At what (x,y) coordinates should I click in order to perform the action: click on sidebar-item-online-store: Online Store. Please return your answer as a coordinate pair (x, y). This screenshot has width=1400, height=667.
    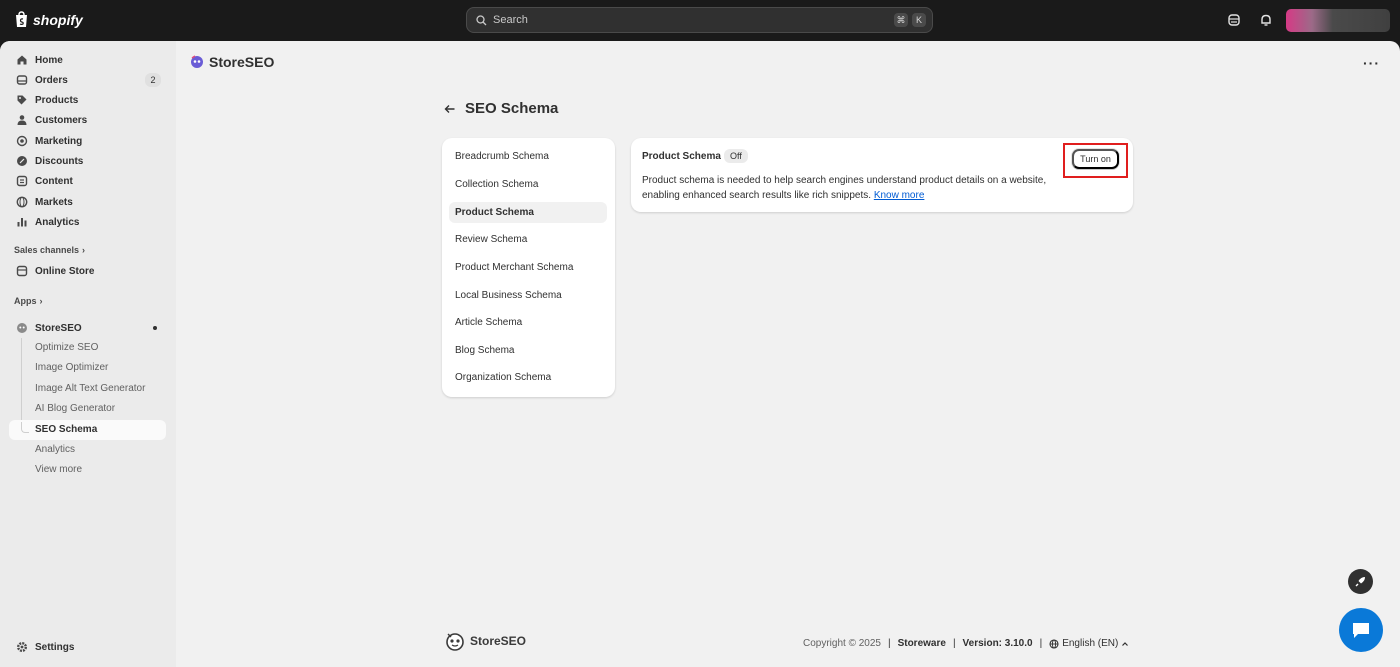
    Looking at the image, I should click on (87, 271).